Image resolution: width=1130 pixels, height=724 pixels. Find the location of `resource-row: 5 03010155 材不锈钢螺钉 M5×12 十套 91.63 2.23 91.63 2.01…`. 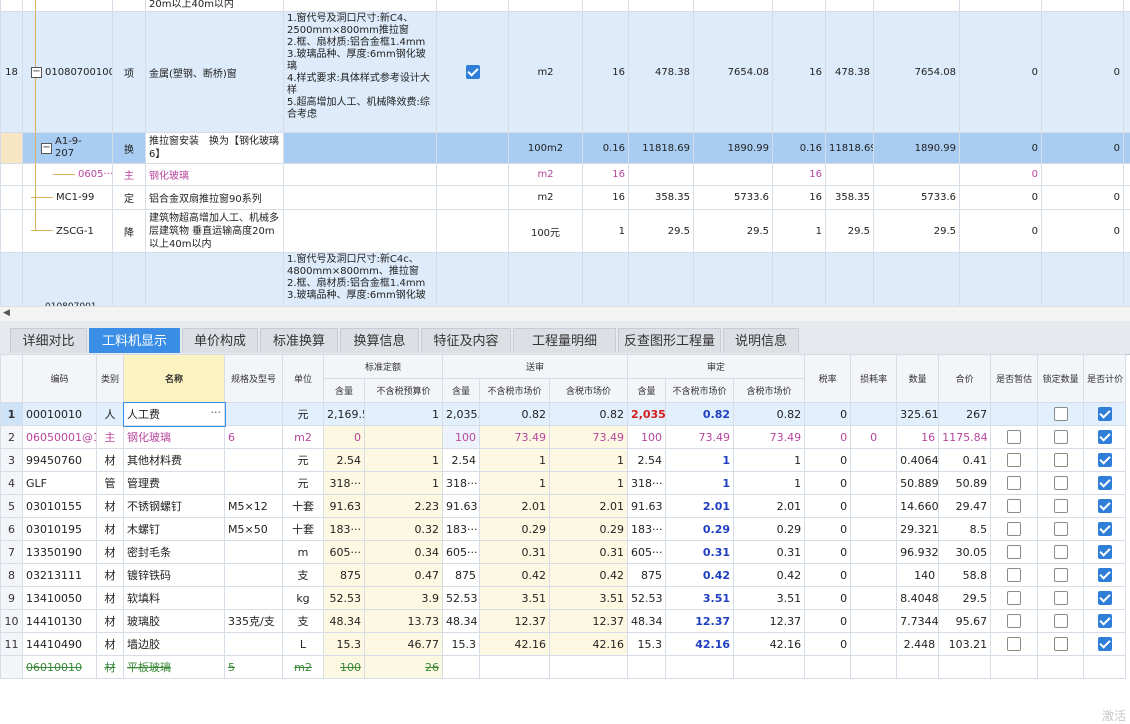

resource-row: 5 03010155 材不锈钢螺钉 M5×12 十套 91.63 2.23 91.63 2.01… is located at coordinates (563, 506).